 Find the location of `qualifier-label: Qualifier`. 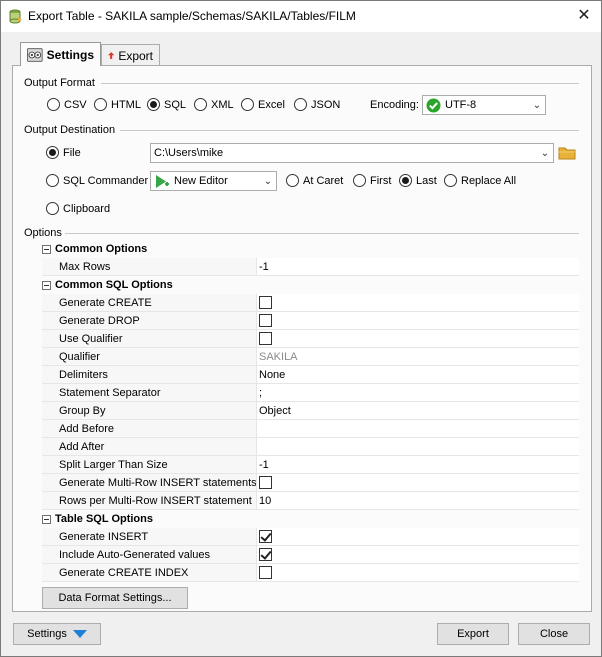

qualifier-label: Qualifier is located at coordinates (149, 357).